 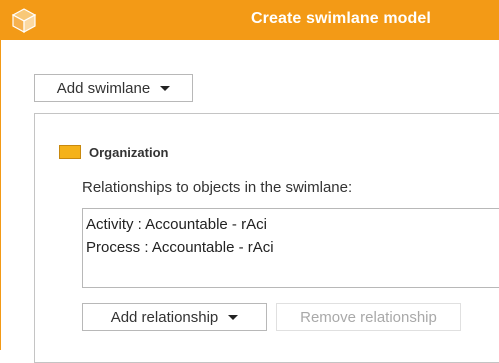 I want to click on window-title: Create swimlane model, so click(x=341, y=18).